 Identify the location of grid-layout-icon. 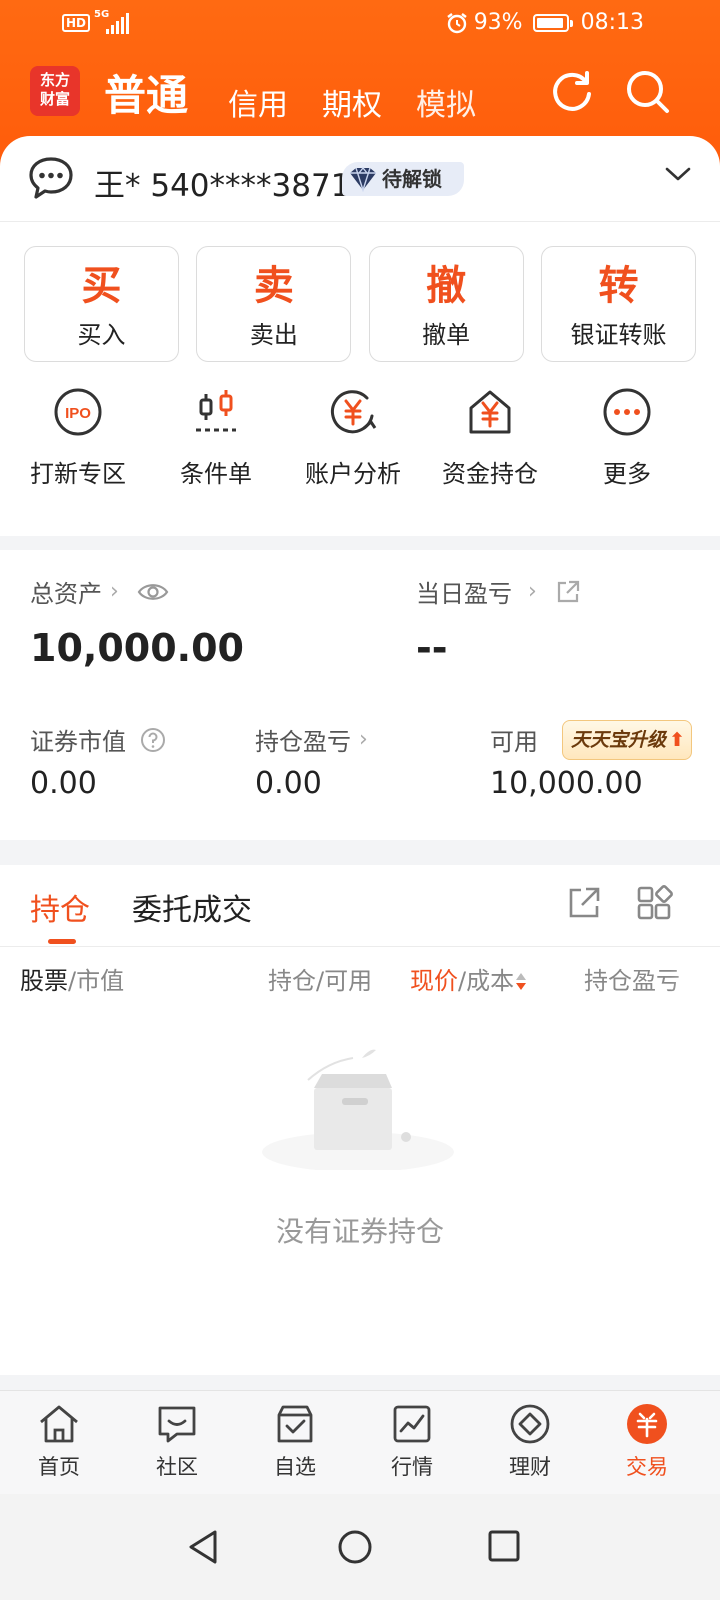
(655, 903).